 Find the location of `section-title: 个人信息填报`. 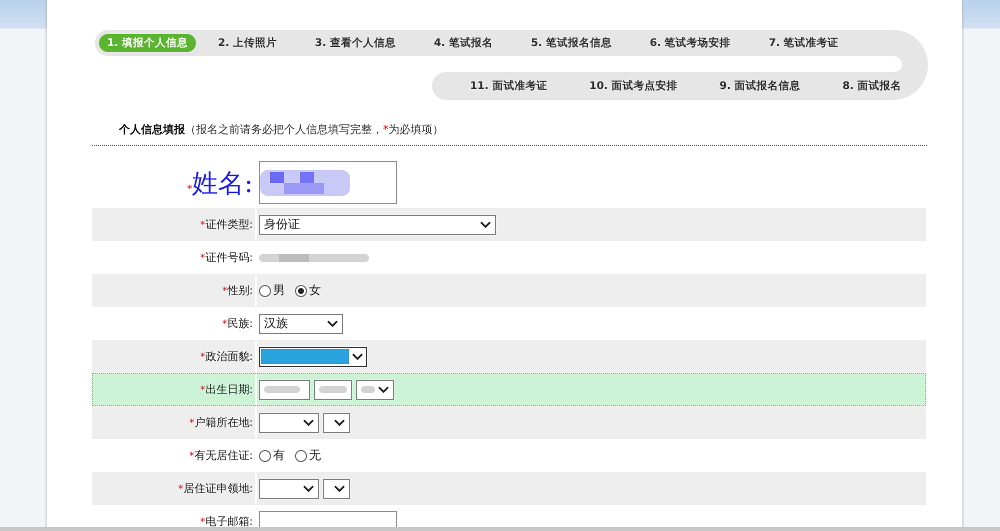

section-title: 个人信息填报 is located at coordinates (152, 129).